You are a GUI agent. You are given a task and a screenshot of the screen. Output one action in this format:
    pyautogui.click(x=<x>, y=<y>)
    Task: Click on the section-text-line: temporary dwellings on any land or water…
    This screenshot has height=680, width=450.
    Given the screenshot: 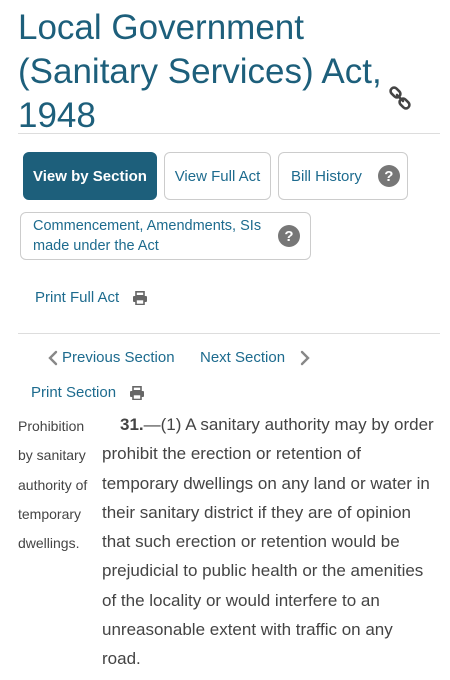 What is the action you would take?
    pyautogui.click(x=266, y=483)
    